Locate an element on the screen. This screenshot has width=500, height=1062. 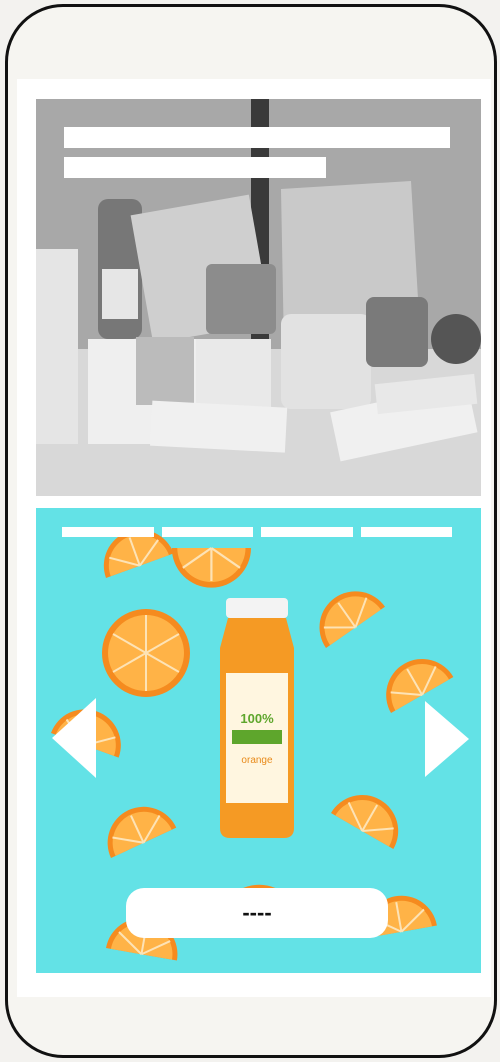
carousel-cta-button: ---- is located at coordinates (257, 913).